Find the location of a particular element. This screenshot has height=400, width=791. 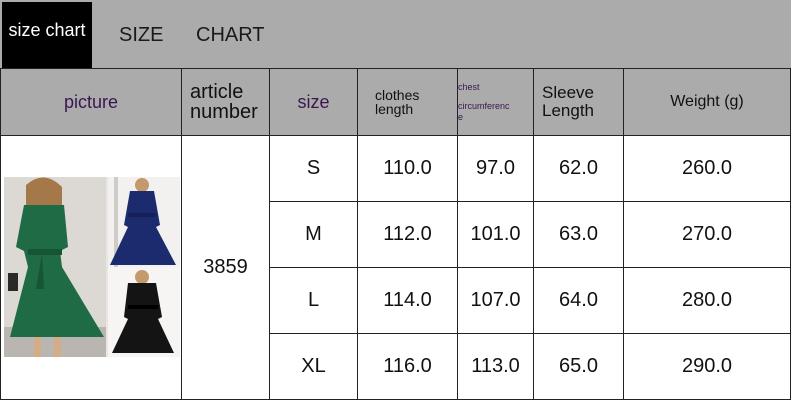

dress-illustration is located at coordinates (92, 267).